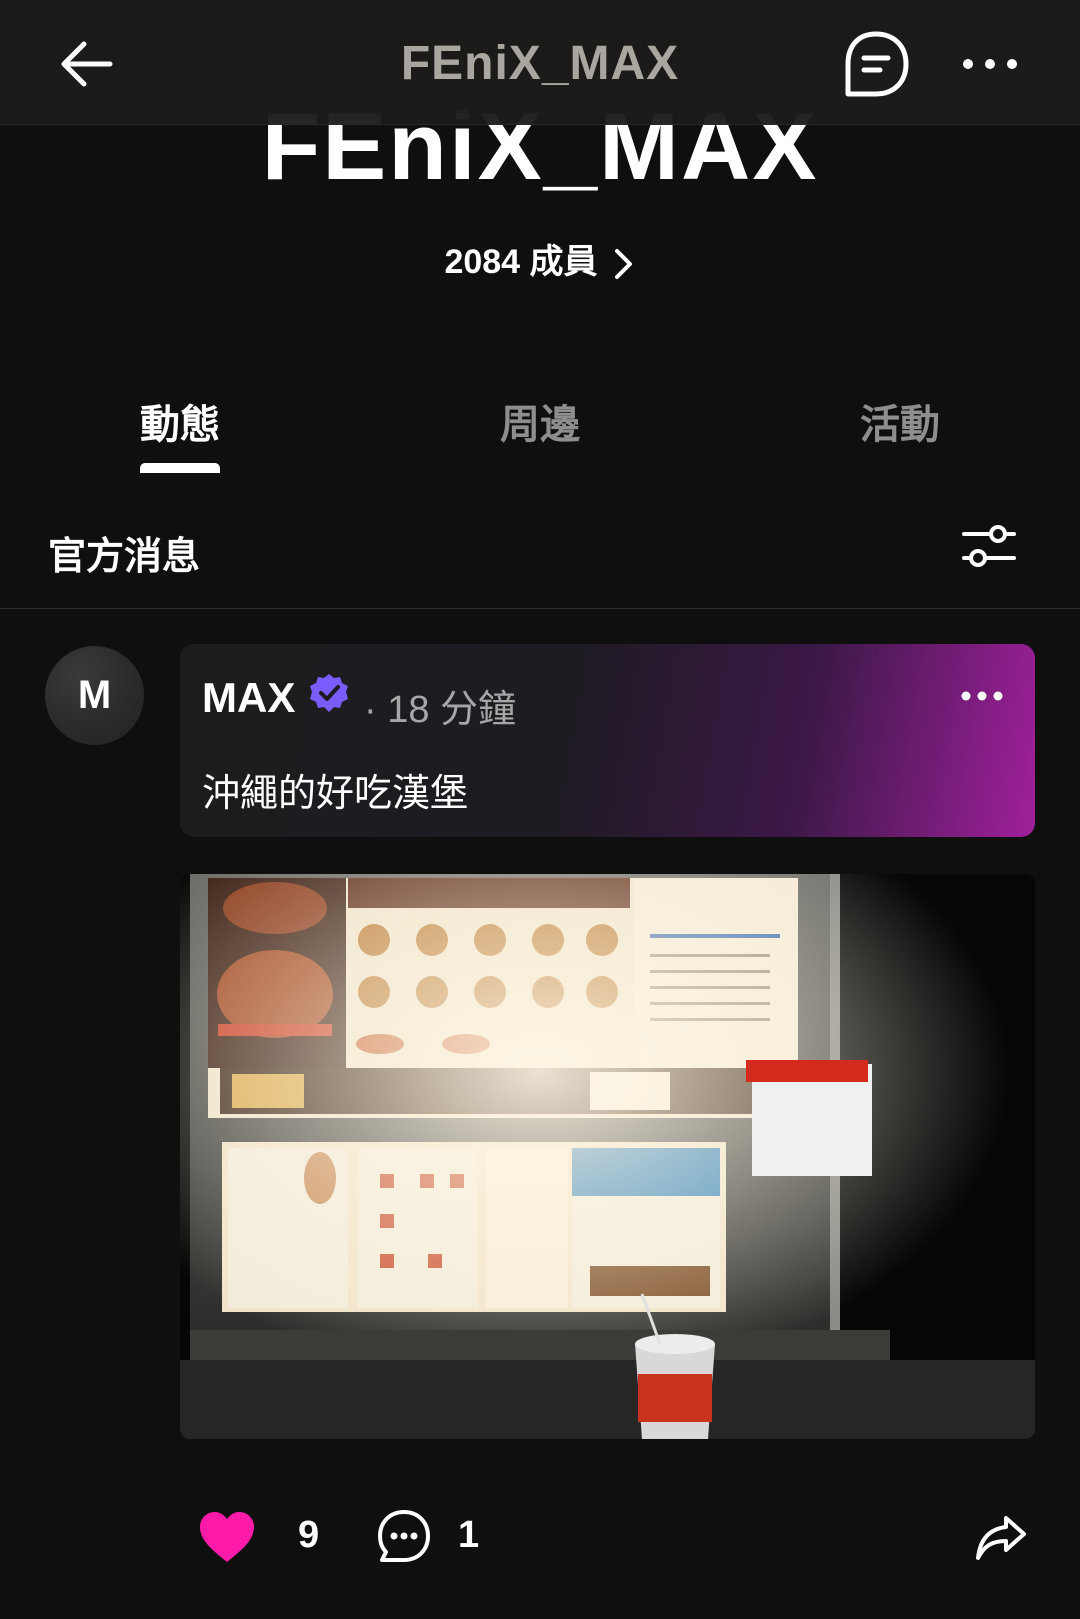  What do you see at coordinates (607, 740) in the screenshot?
I see `post-card: MAX · 18 分鐘 沖繩的好吃漢堡` at bounding box center [607, 740].